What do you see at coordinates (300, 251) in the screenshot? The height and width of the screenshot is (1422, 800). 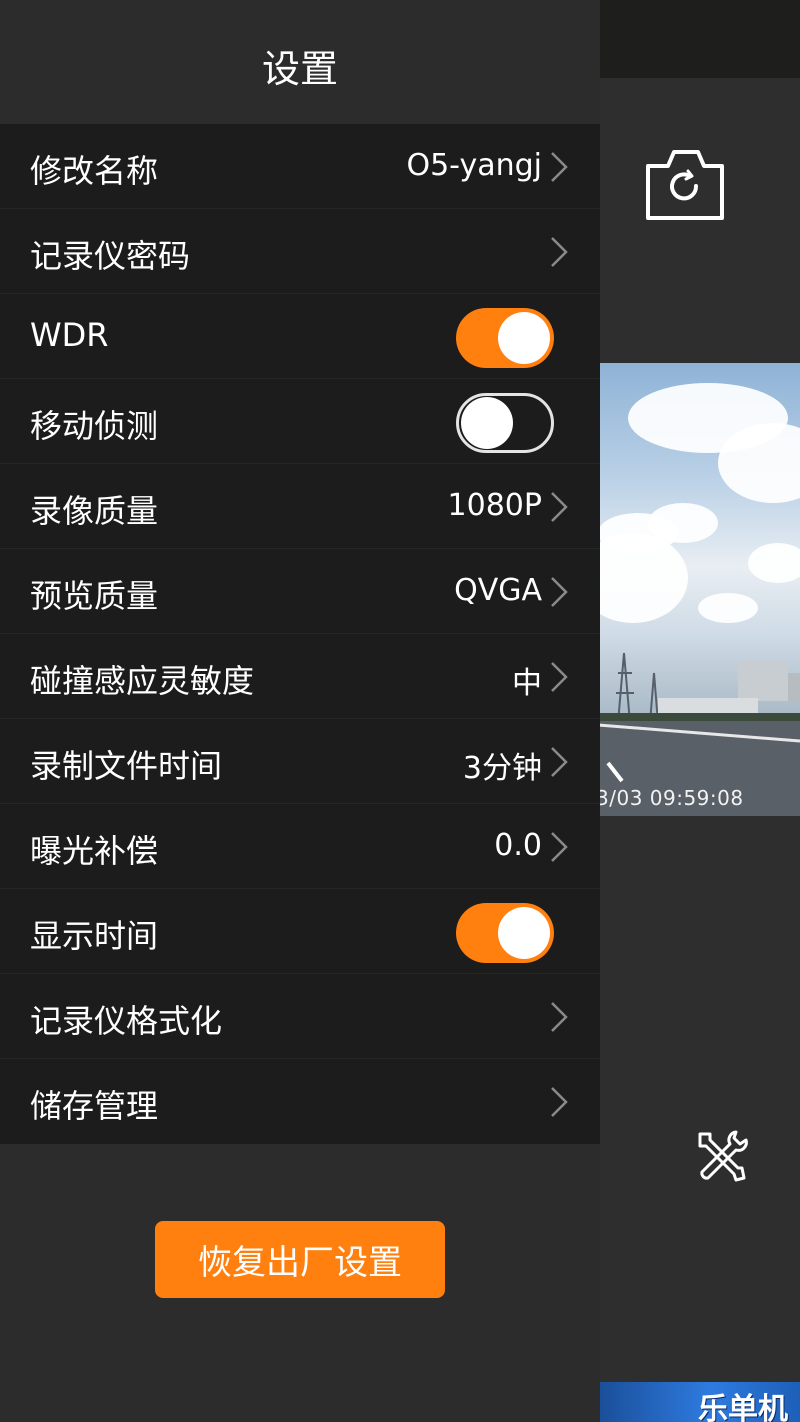 I see `setting-recorder-password: 记录仪密码` at bounding box center [300, 251].